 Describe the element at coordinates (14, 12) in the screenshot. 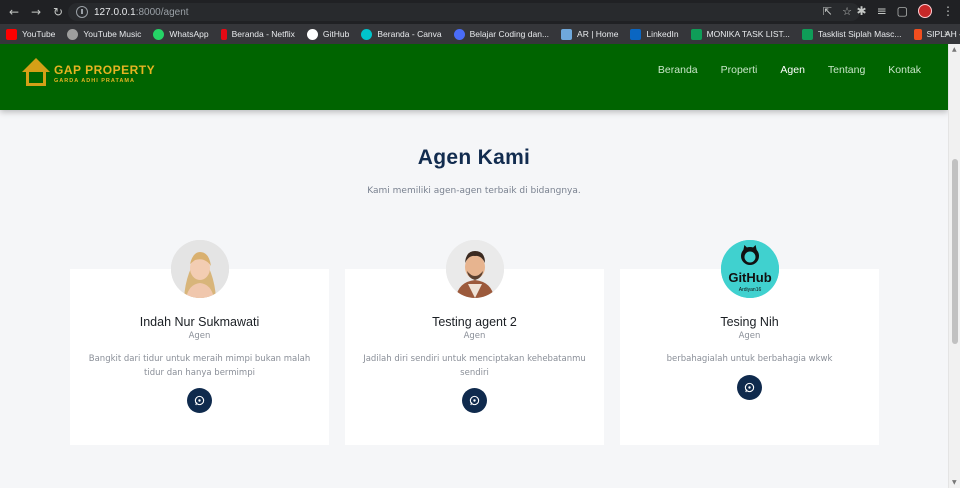

I see `back-arrow-icon: ←` at that location.